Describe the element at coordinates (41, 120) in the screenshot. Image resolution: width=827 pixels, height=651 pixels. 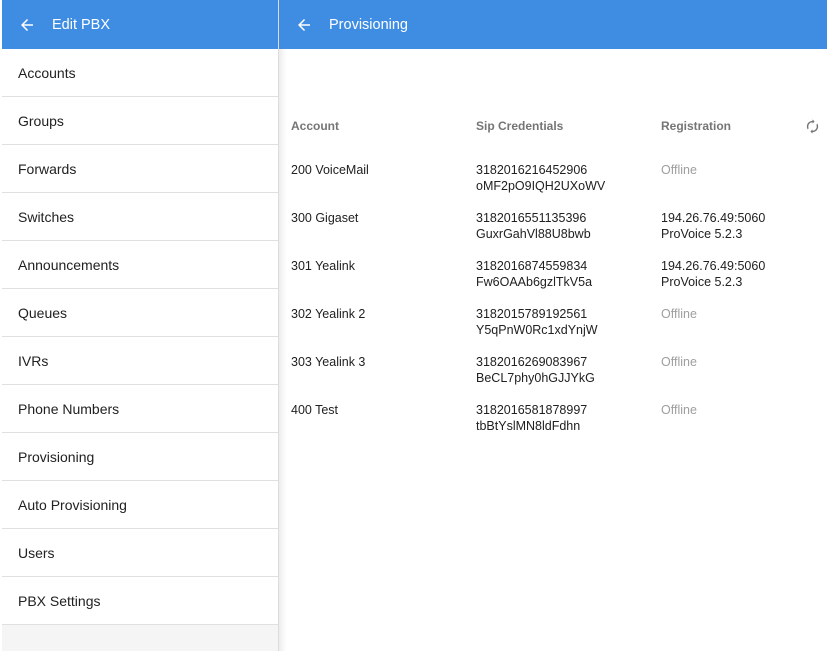
I see `sidebar-item-label: Groups` at that location.